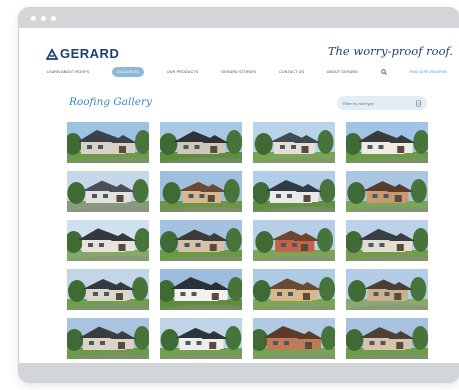 The height and width of the screenshot is (390, 459). What do you see at coordinates (428, 72) in the screenshot?
I see `find-re-roofer-link: FIND A RE-ROOFER` at bounding box center [428, 72].